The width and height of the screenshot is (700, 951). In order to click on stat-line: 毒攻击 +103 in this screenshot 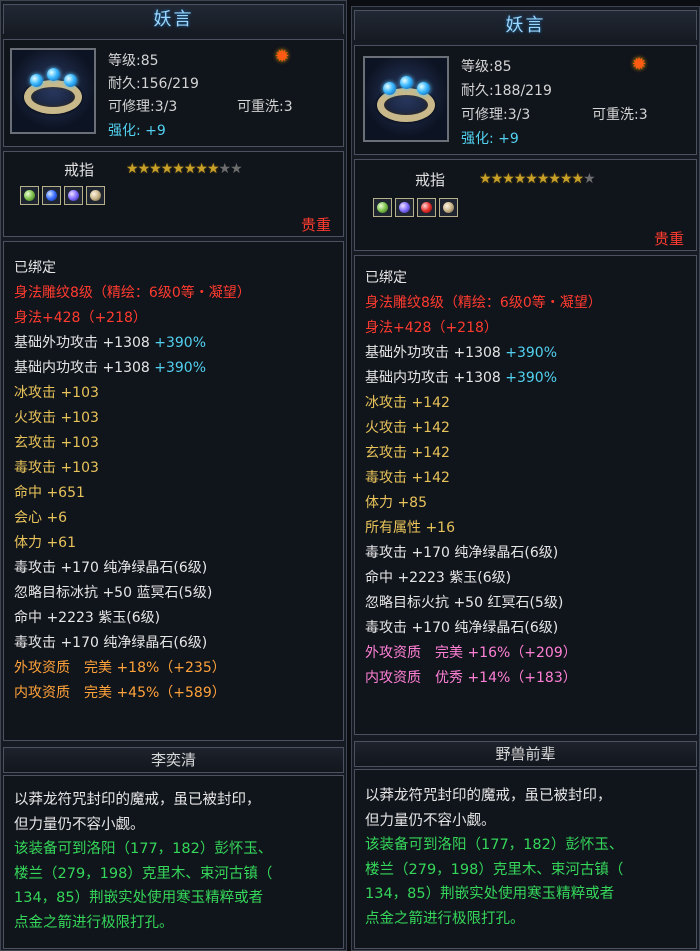, I will do `click(56, 468)`.